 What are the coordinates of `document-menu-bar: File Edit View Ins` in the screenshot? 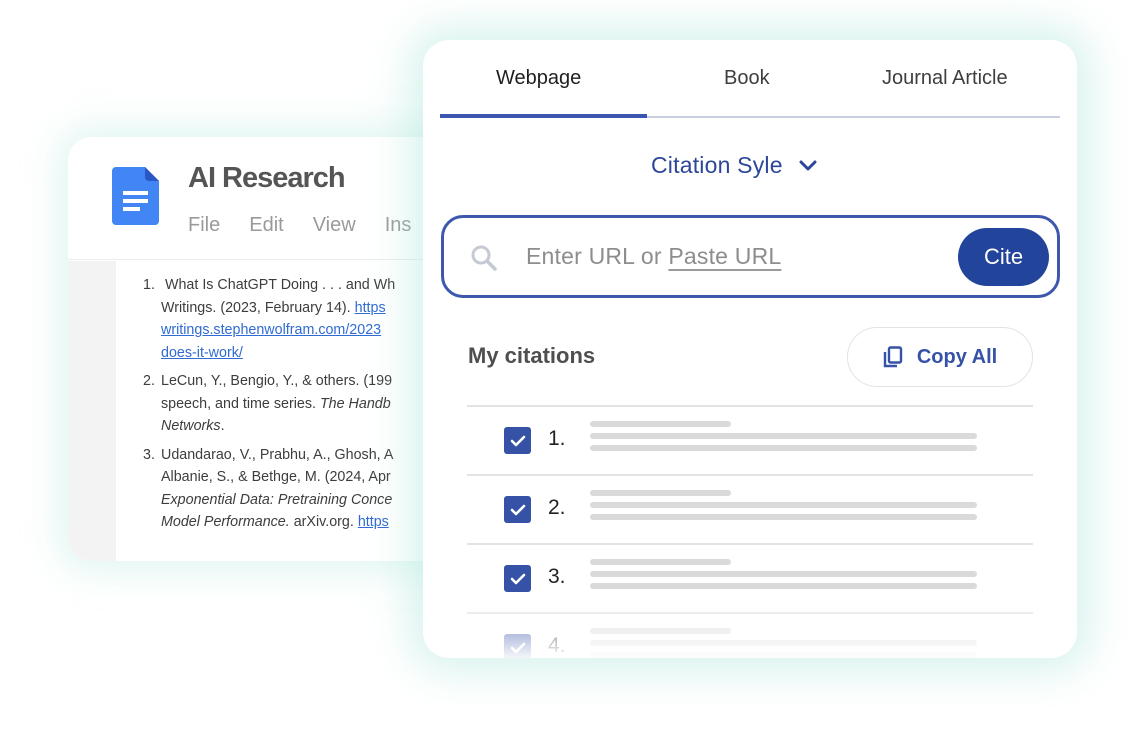 It's located at (314, 225).